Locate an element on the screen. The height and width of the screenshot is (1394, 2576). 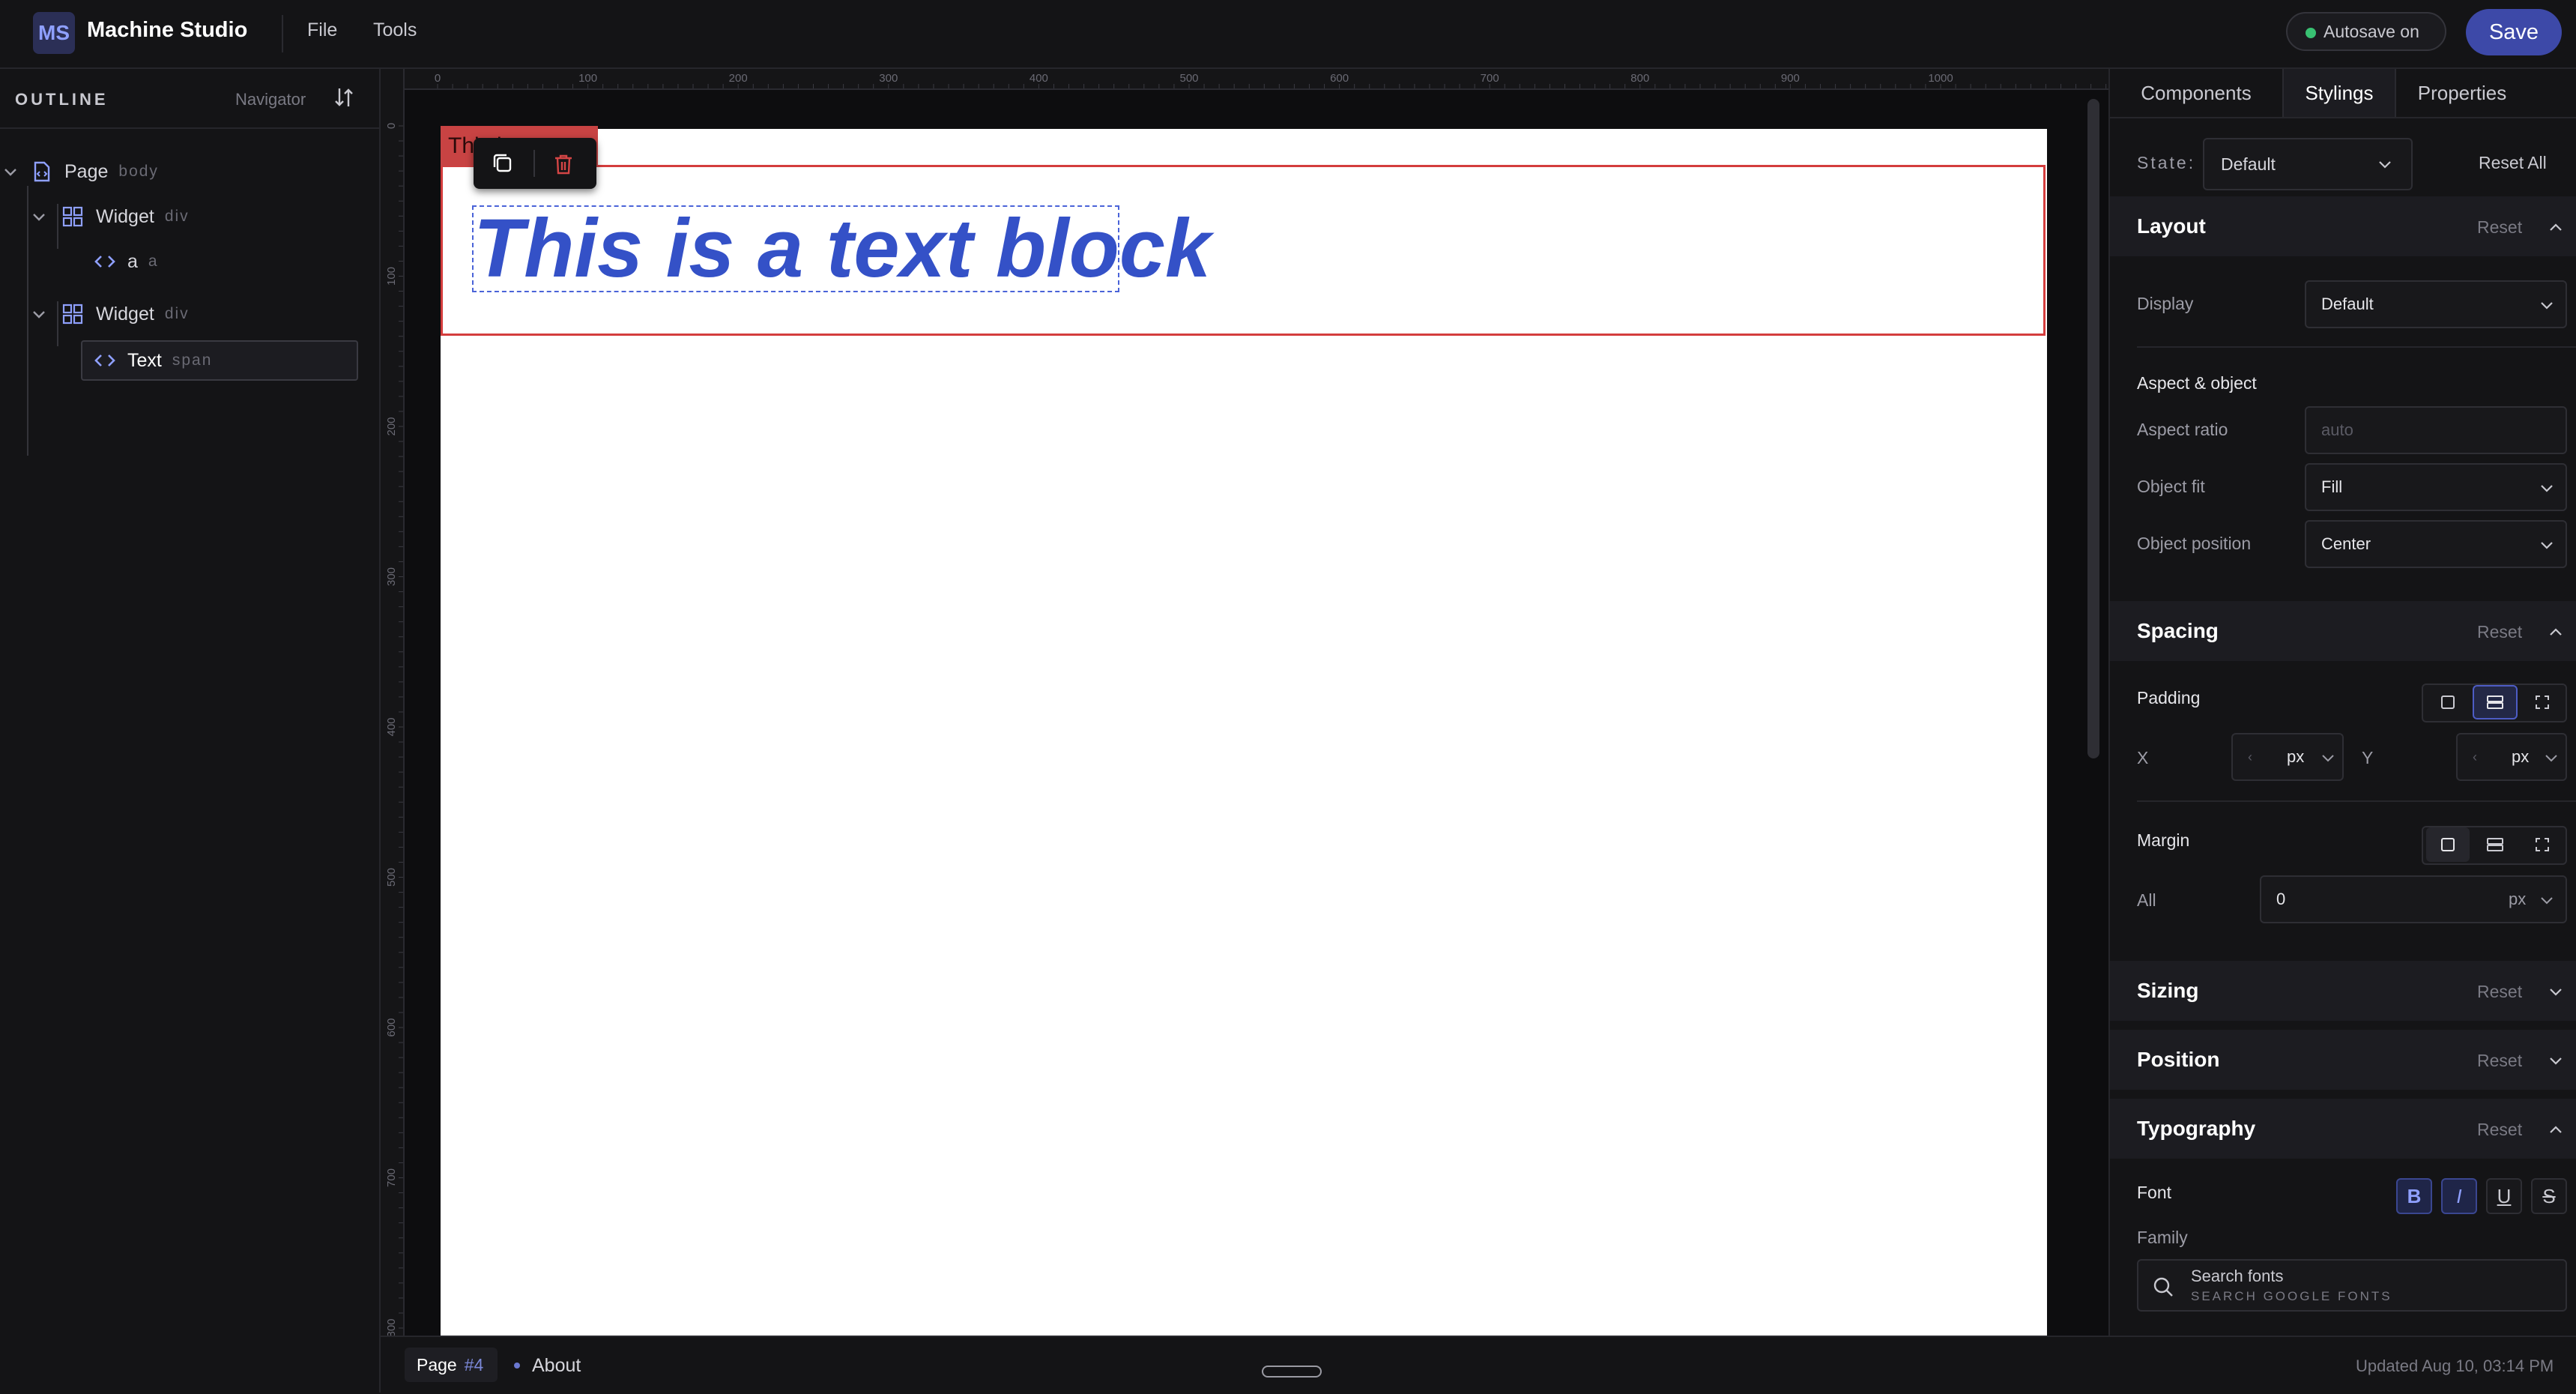
padding-label: Padding is located at coordinates (2169, 697).